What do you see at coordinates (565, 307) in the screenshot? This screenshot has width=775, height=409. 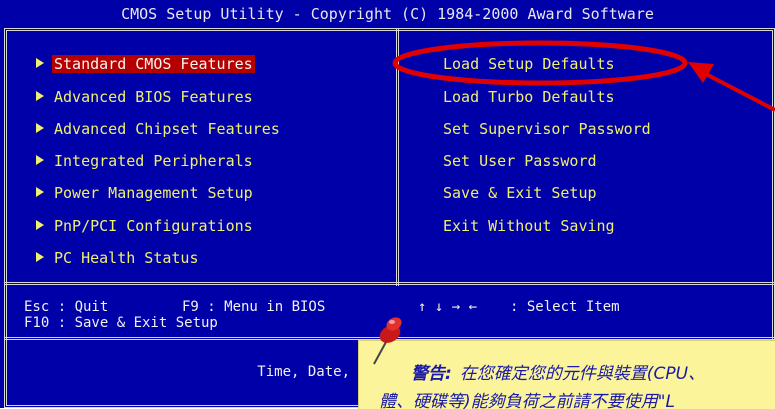 I see `help-select-item: : Select Item` at bounding box center [565, 307].